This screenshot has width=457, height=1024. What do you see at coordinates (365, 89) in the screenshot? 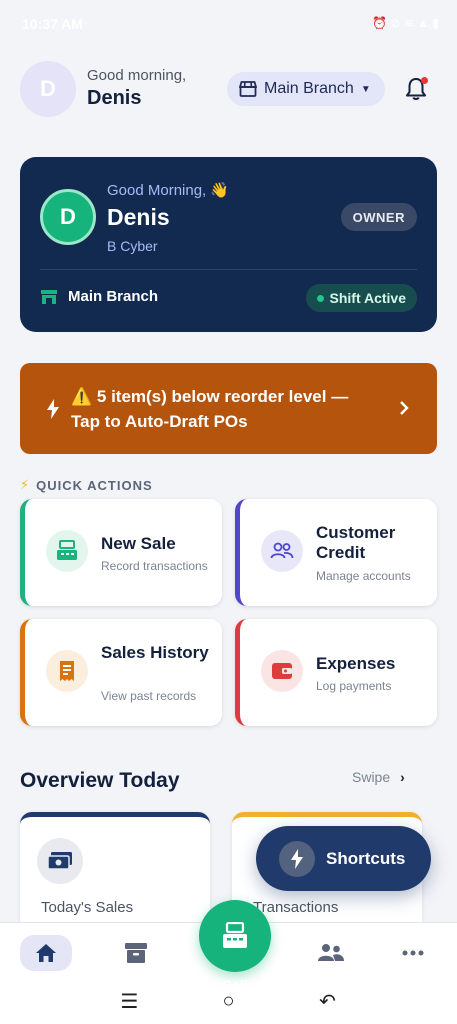
I see `chevron-down-icon: ▼` at bounding box center [365, 89].